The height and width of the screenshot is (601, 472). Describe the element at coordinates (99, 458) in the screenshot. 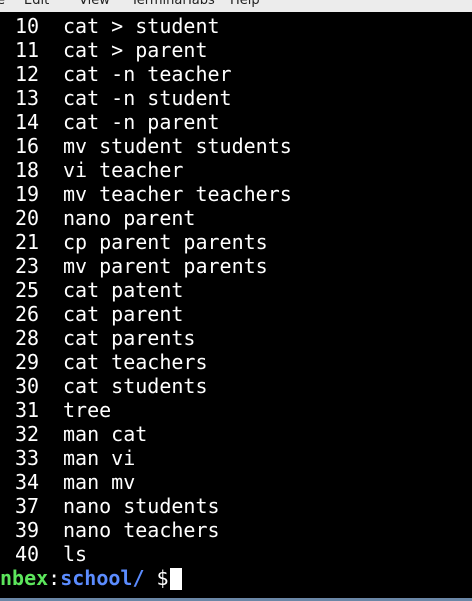

I see `history-command: man vi` at that location.